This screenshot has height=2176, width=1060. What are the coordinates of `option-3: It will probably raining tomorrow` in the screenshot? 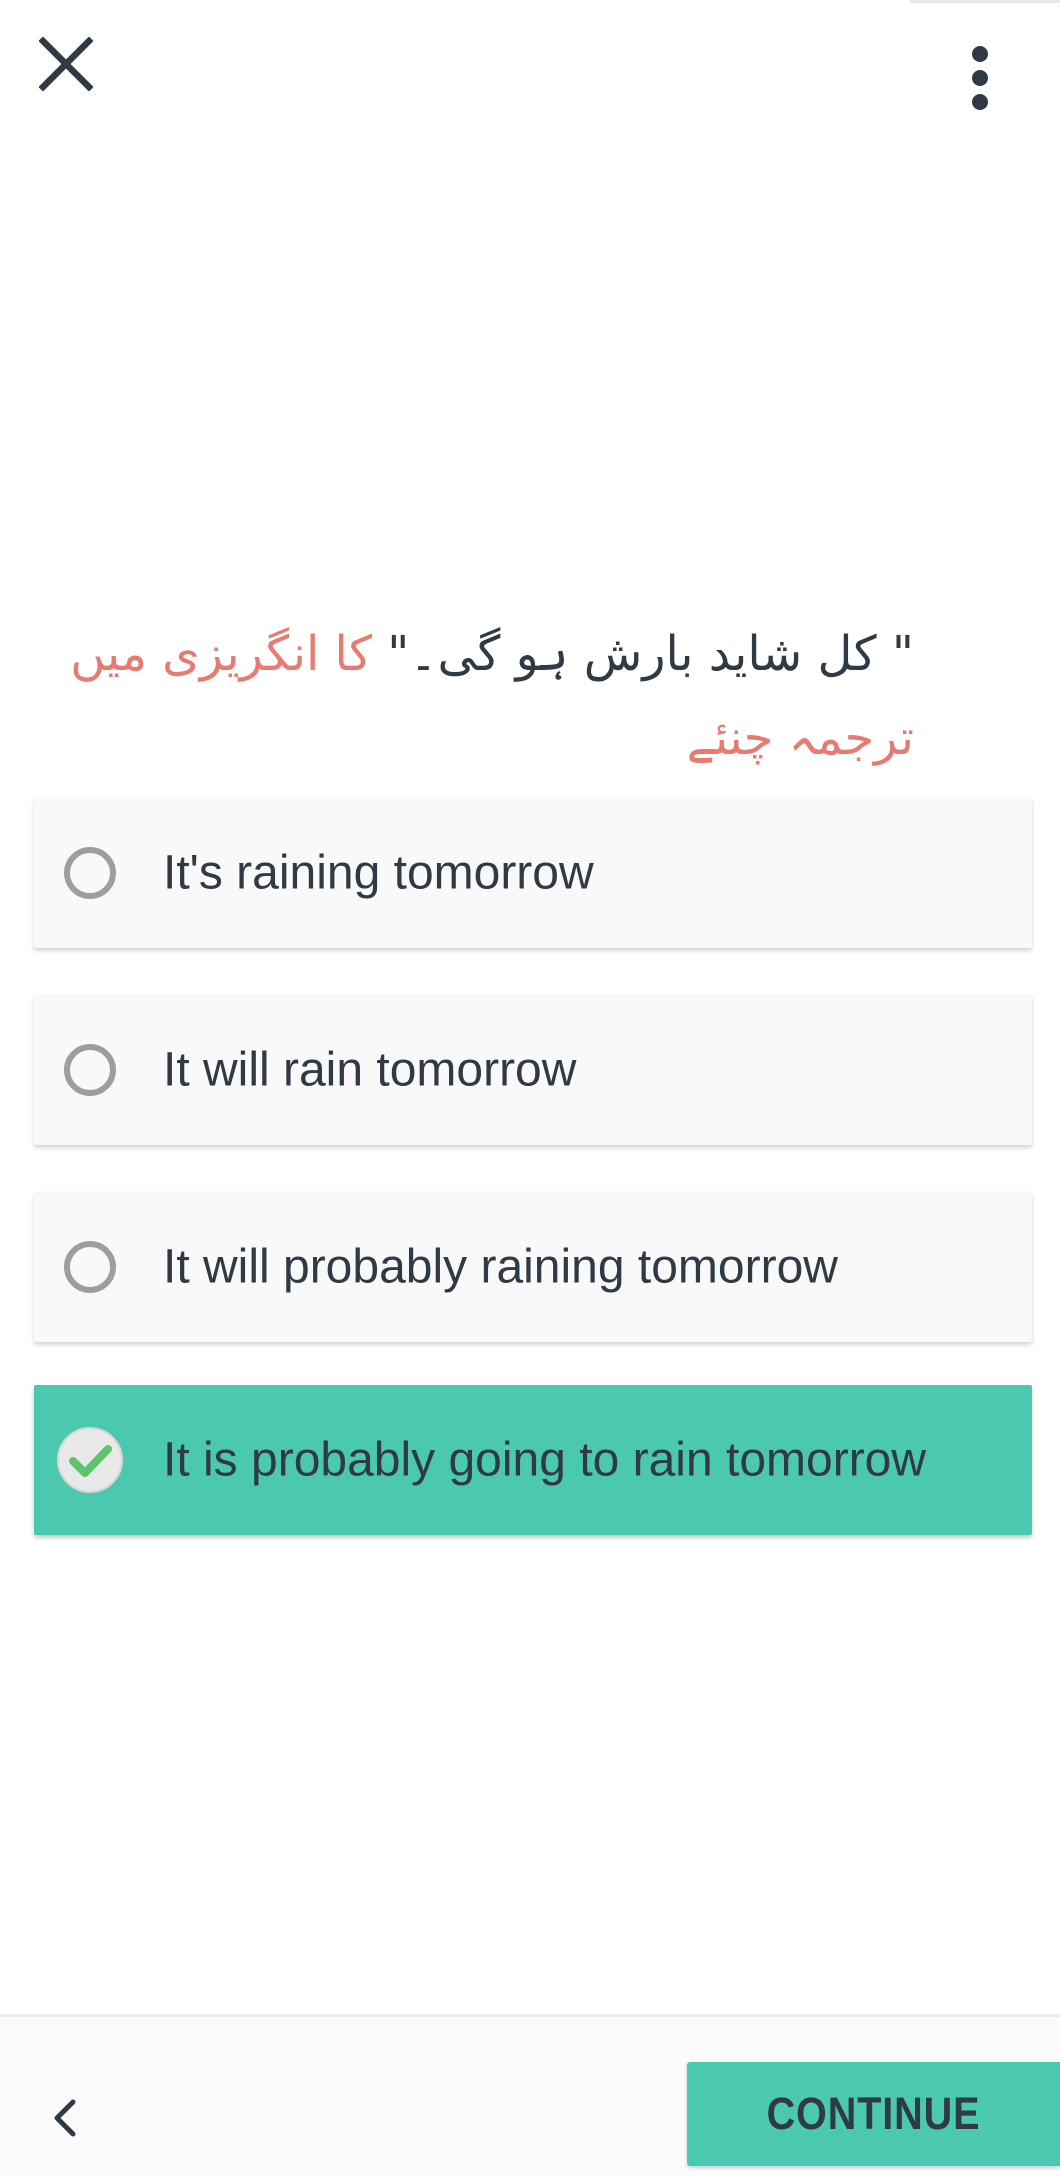 It's located at (533, 1267).